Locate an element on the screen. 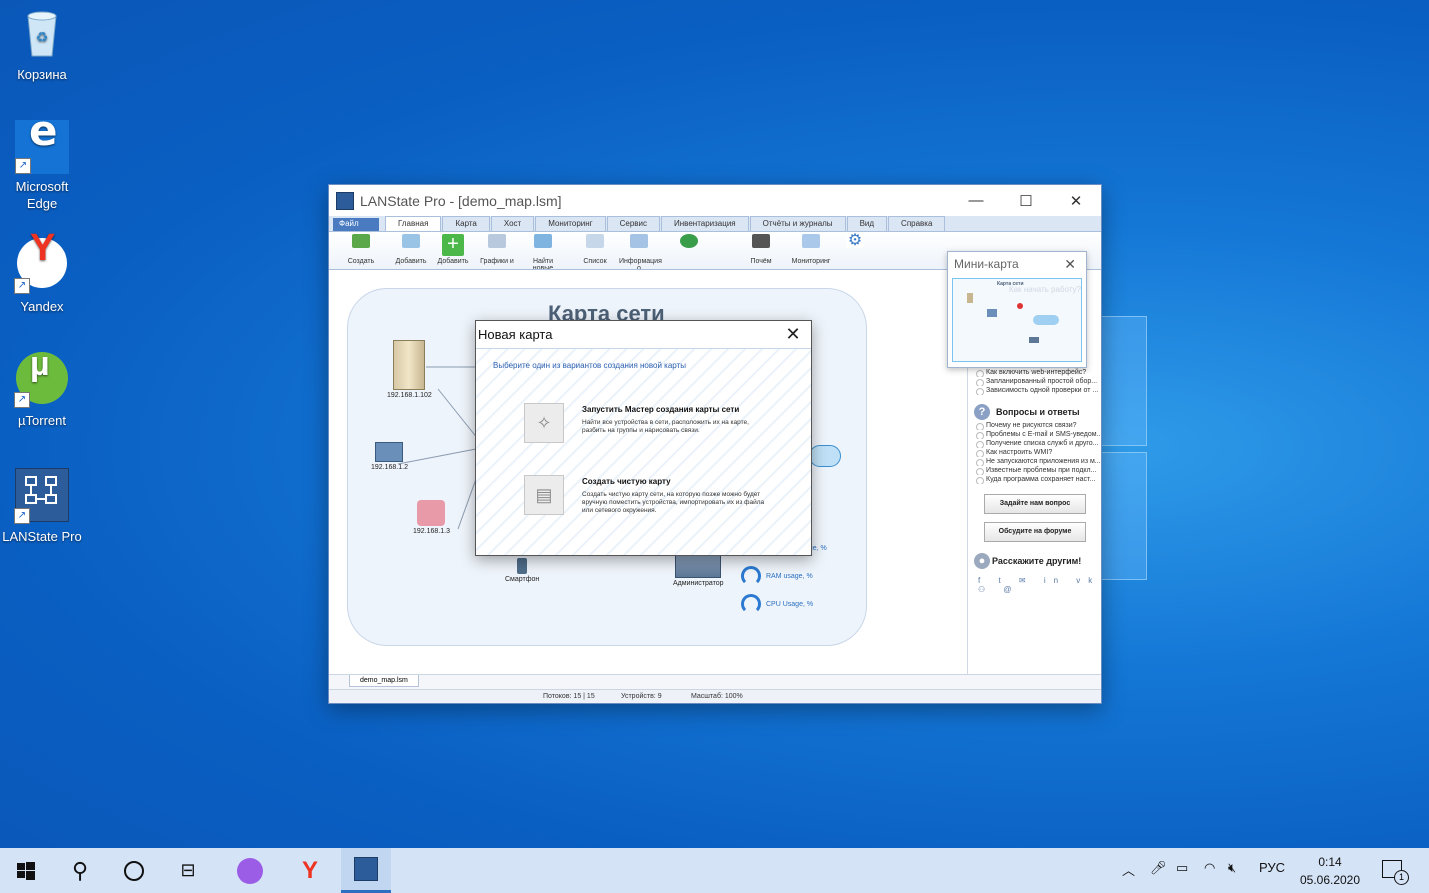 Image resolution: width=1429 pixels, height=893 pixels. tab-view: Вид is located at coordinates (867, 223).